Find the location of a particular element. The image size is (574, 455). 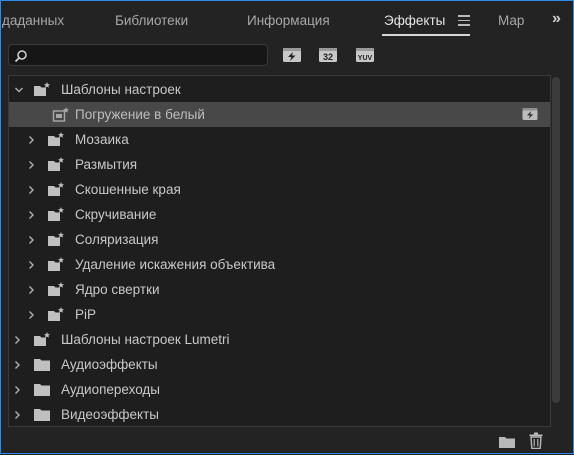

tree-row-audio-transitions: Аудиопереходы is located at coordinates (279, 389).